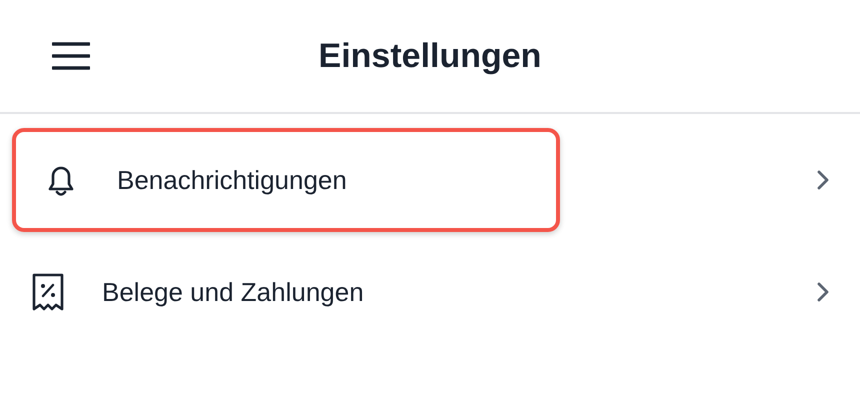  I want to click on receipt-icon, so click(48, 292).